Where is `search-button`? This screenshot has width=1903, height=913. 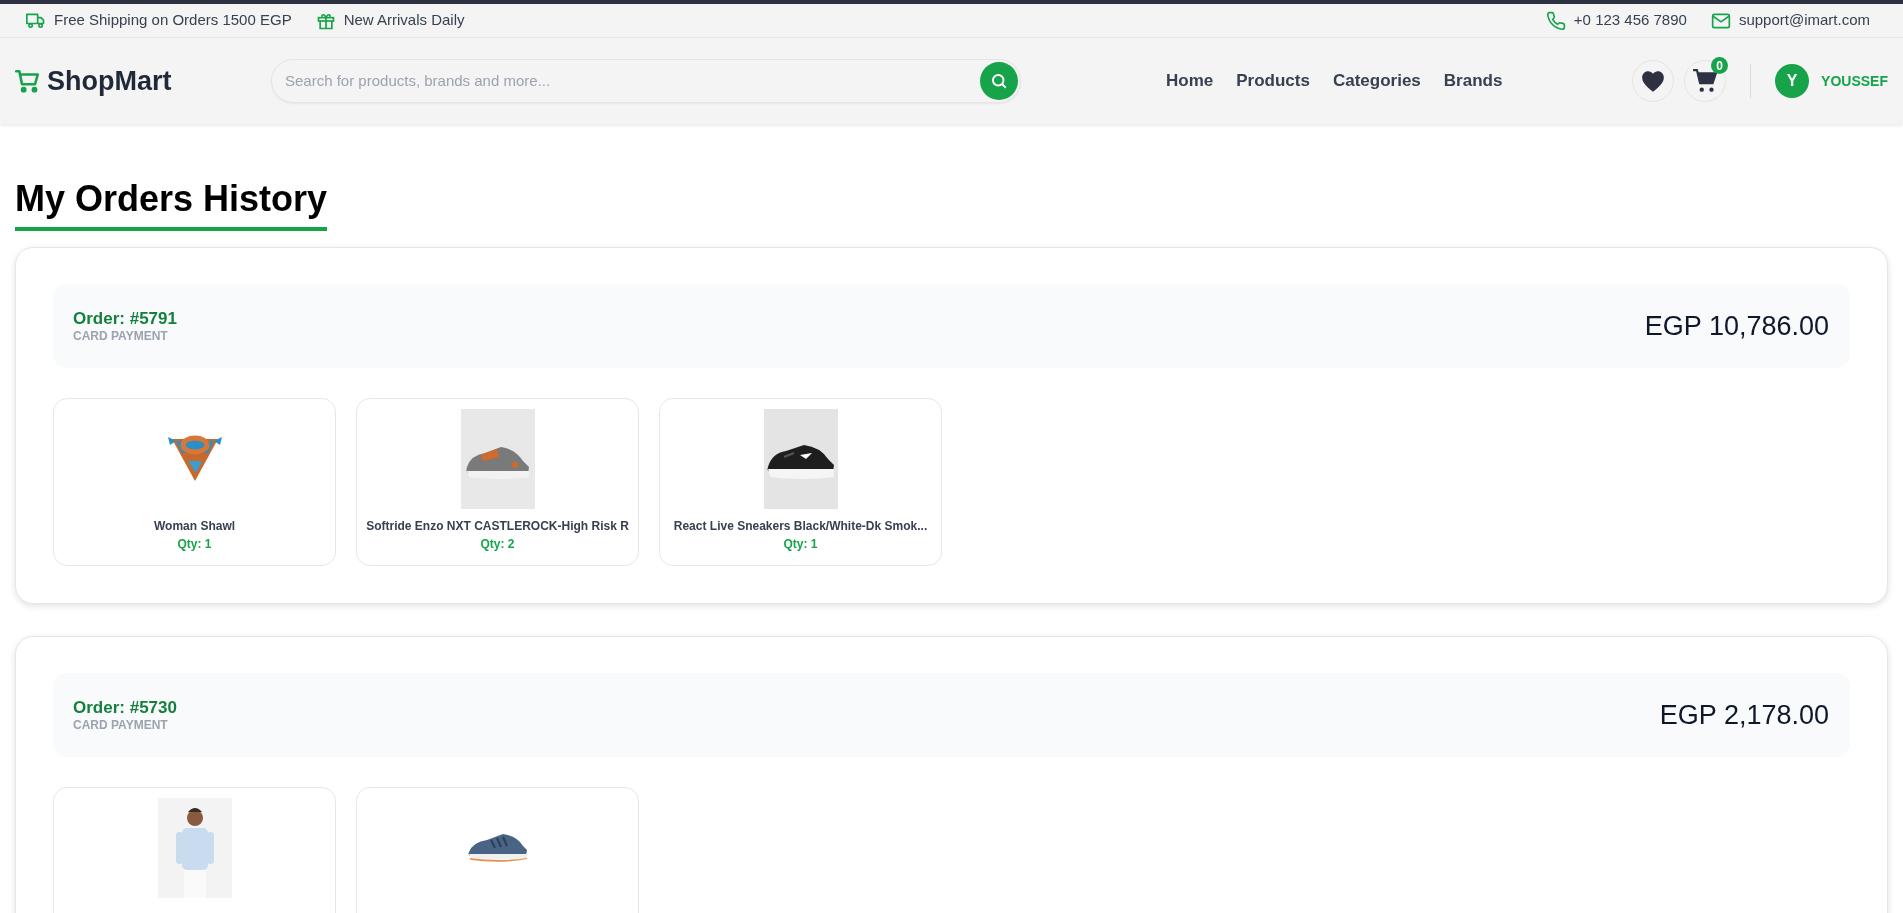
search-button is located at coordinates (999, 81).